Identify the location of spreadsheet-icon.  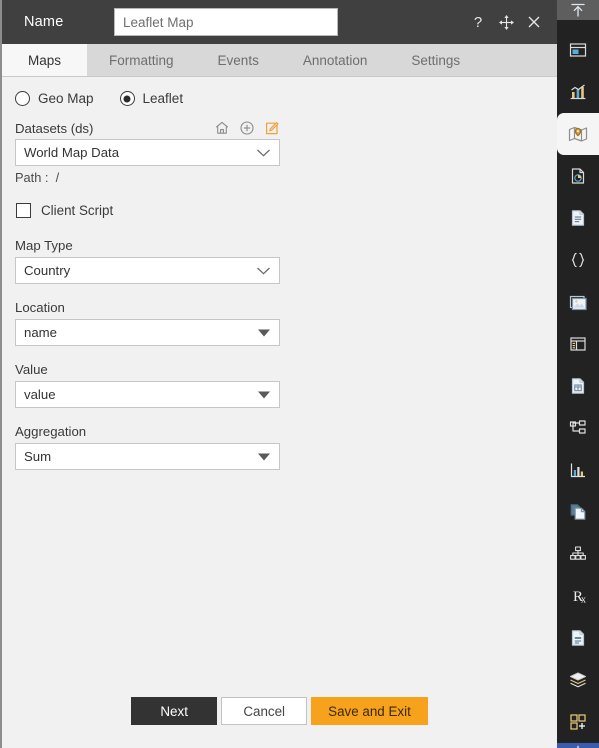
(578, 386).